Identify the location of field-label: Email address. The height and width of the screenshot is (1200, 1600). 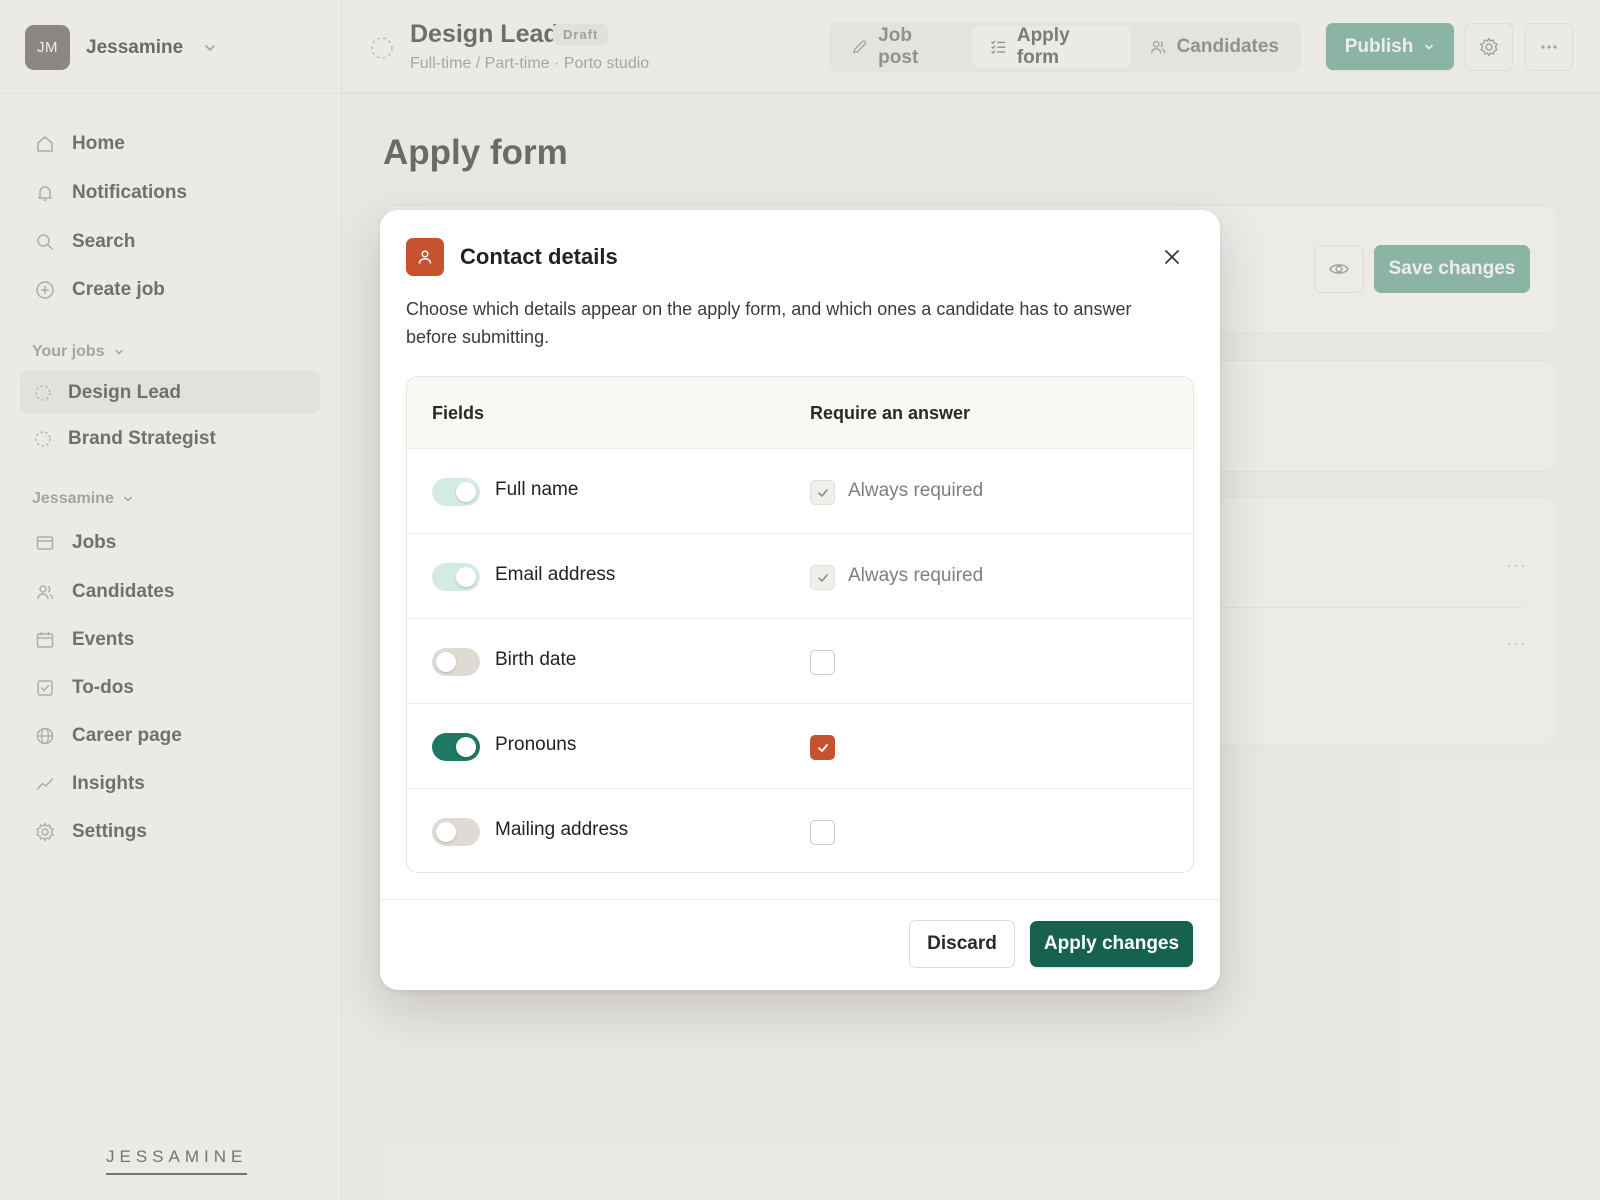
(555, 574).